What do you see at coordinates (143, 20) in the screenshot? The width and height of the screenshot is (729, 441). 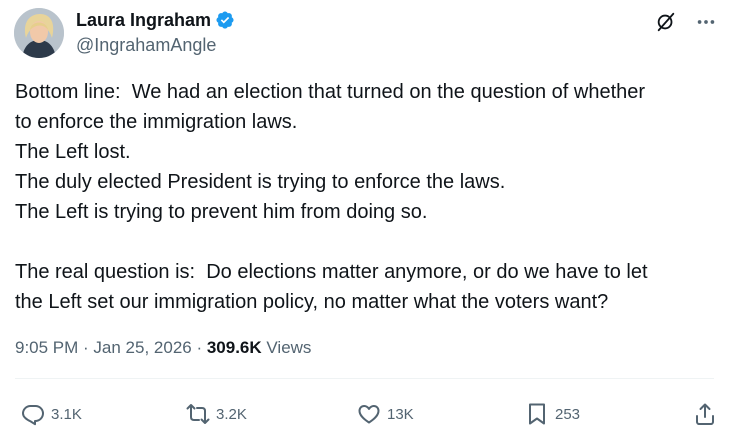 I see `author-display-name: Laura Ingraham` at bounding box center [143, 20].